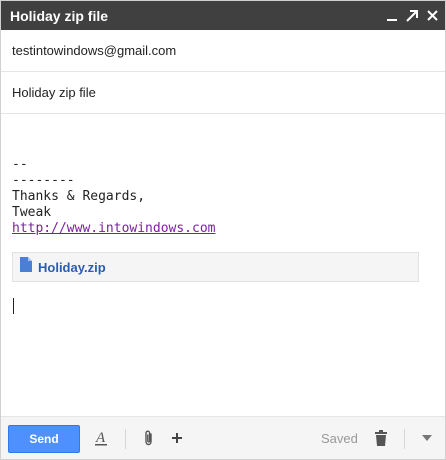  Describe the element at coordinates (427, 438) in the screenshot. I see `chevron-down-icon` at that location.